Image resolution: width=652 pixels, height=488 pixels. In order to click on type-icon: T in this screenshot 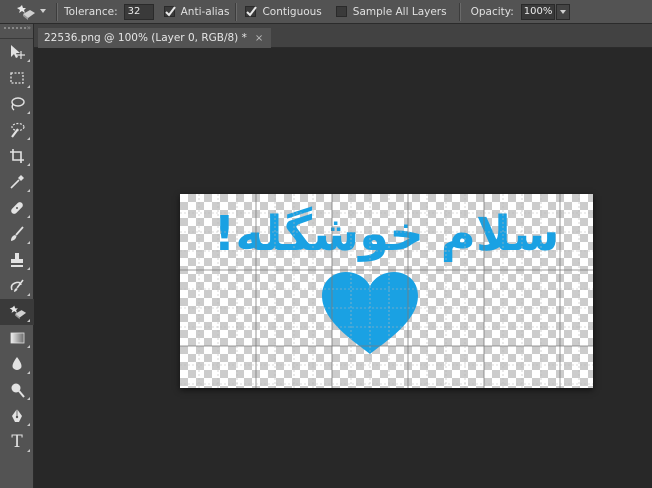, I will do `click(17, 442)`.